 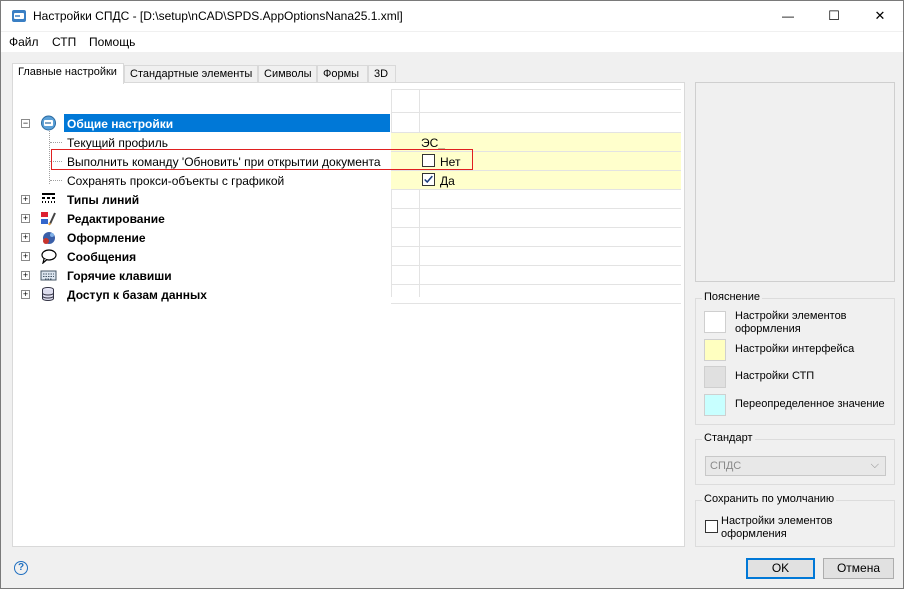 I want to click on editing-icon, so click(x=48, y=219).